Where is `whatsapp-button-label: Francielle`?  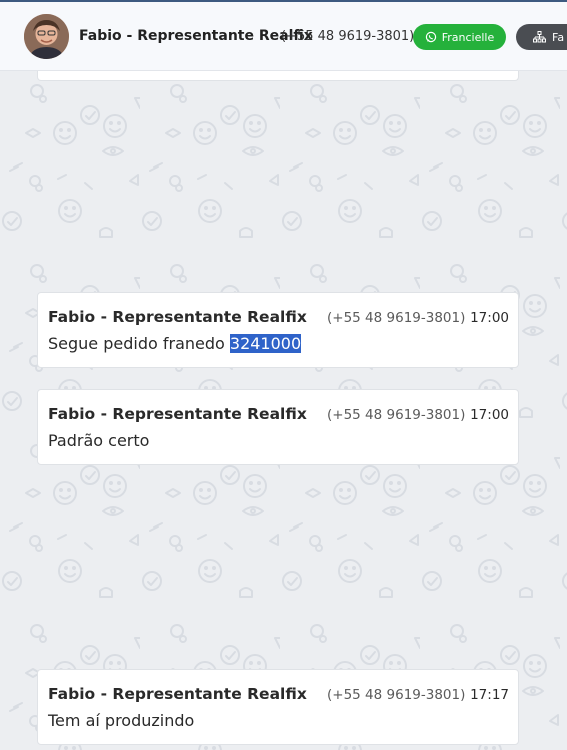
whatsapp-button-label: Francielle is located at coordinates (468, 37).